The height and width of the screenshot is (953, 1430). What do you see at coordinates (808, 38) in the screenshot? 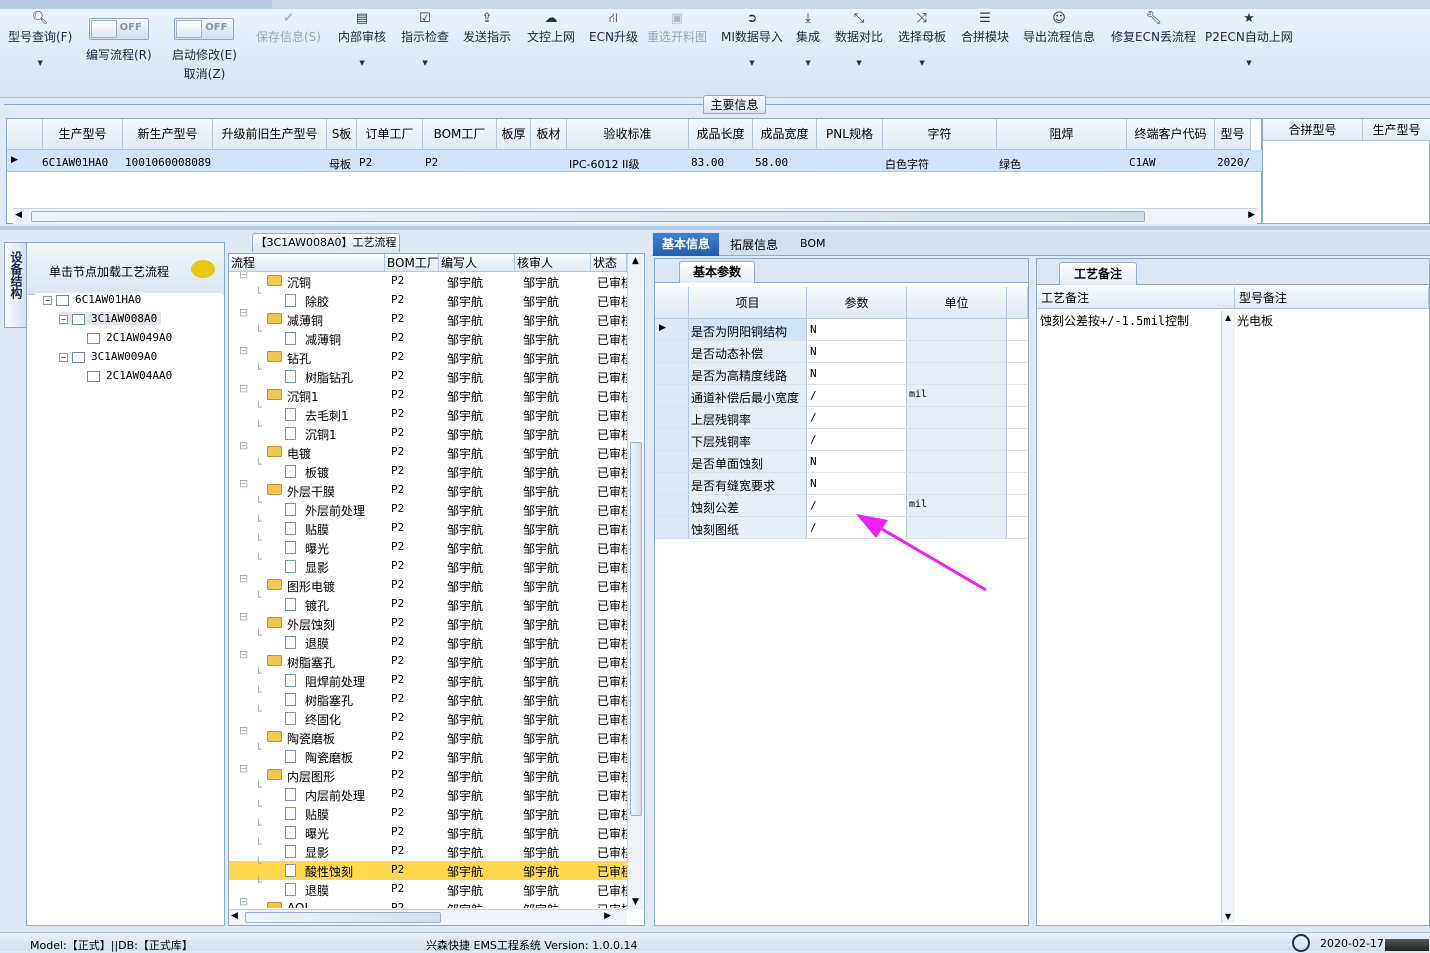
I see `integration-button: ⤓ 集成 ▼` at bounding box center [808, 38].